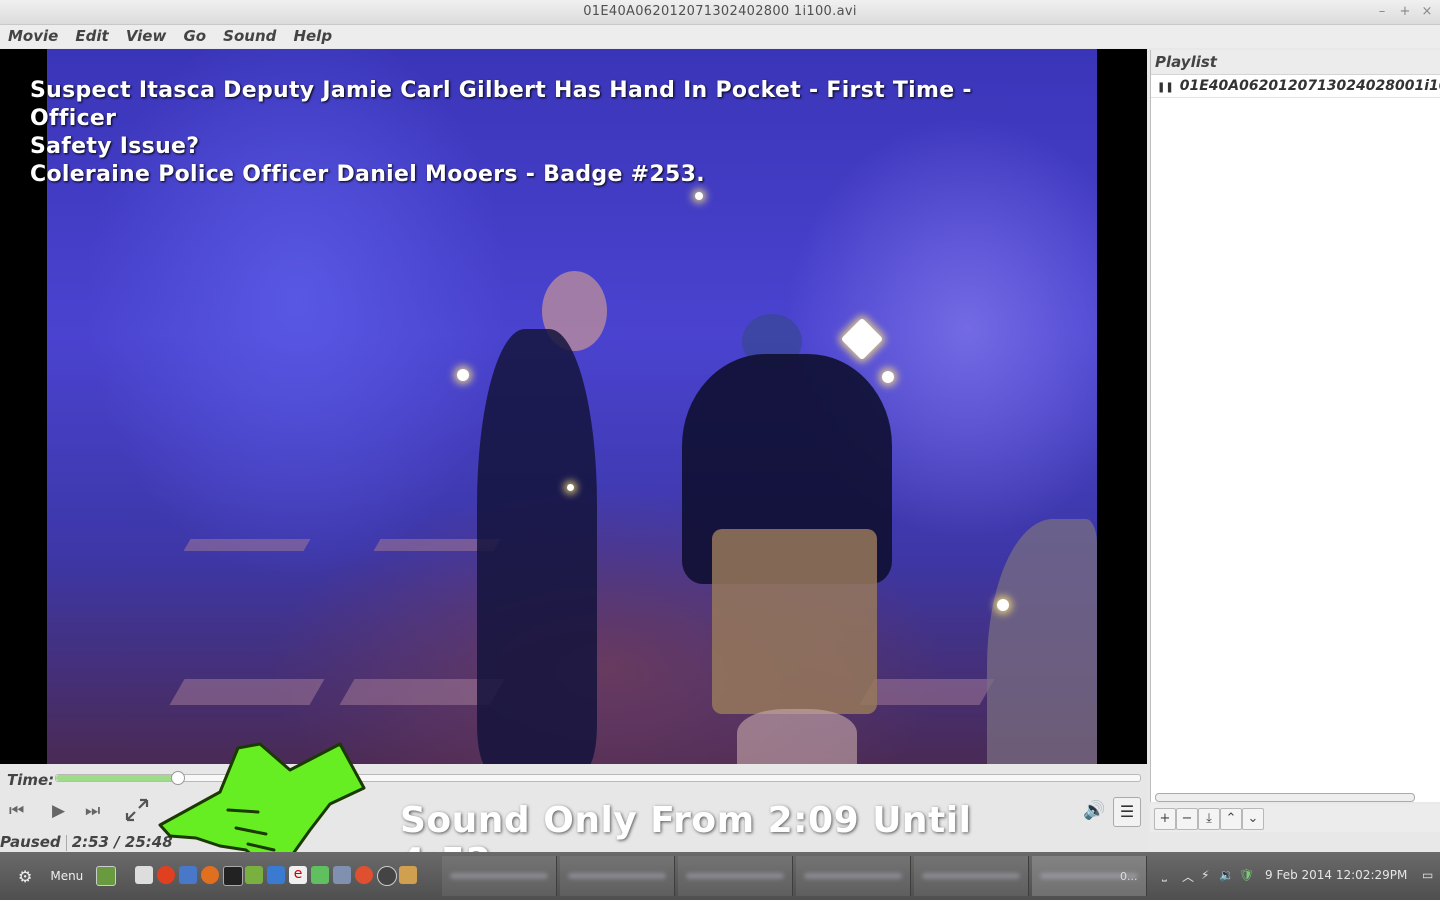 This screenshot has width=1440, height=900. Describe the element at coordinates (1246, 875) in the screenshot. I see `shield-icon: 🛡` at that location.